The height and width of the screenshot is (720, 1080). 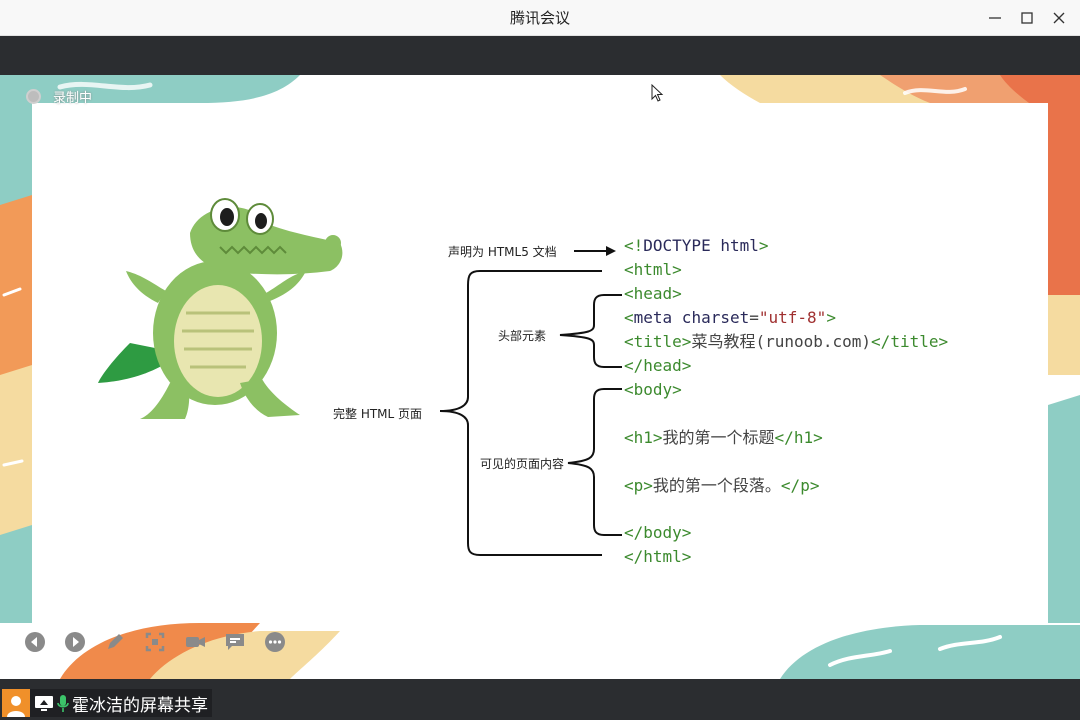 What do you see at coordinates (910, 341) in the screenshot?
I see `code-token: </title>` at bounding box center [910, 341].